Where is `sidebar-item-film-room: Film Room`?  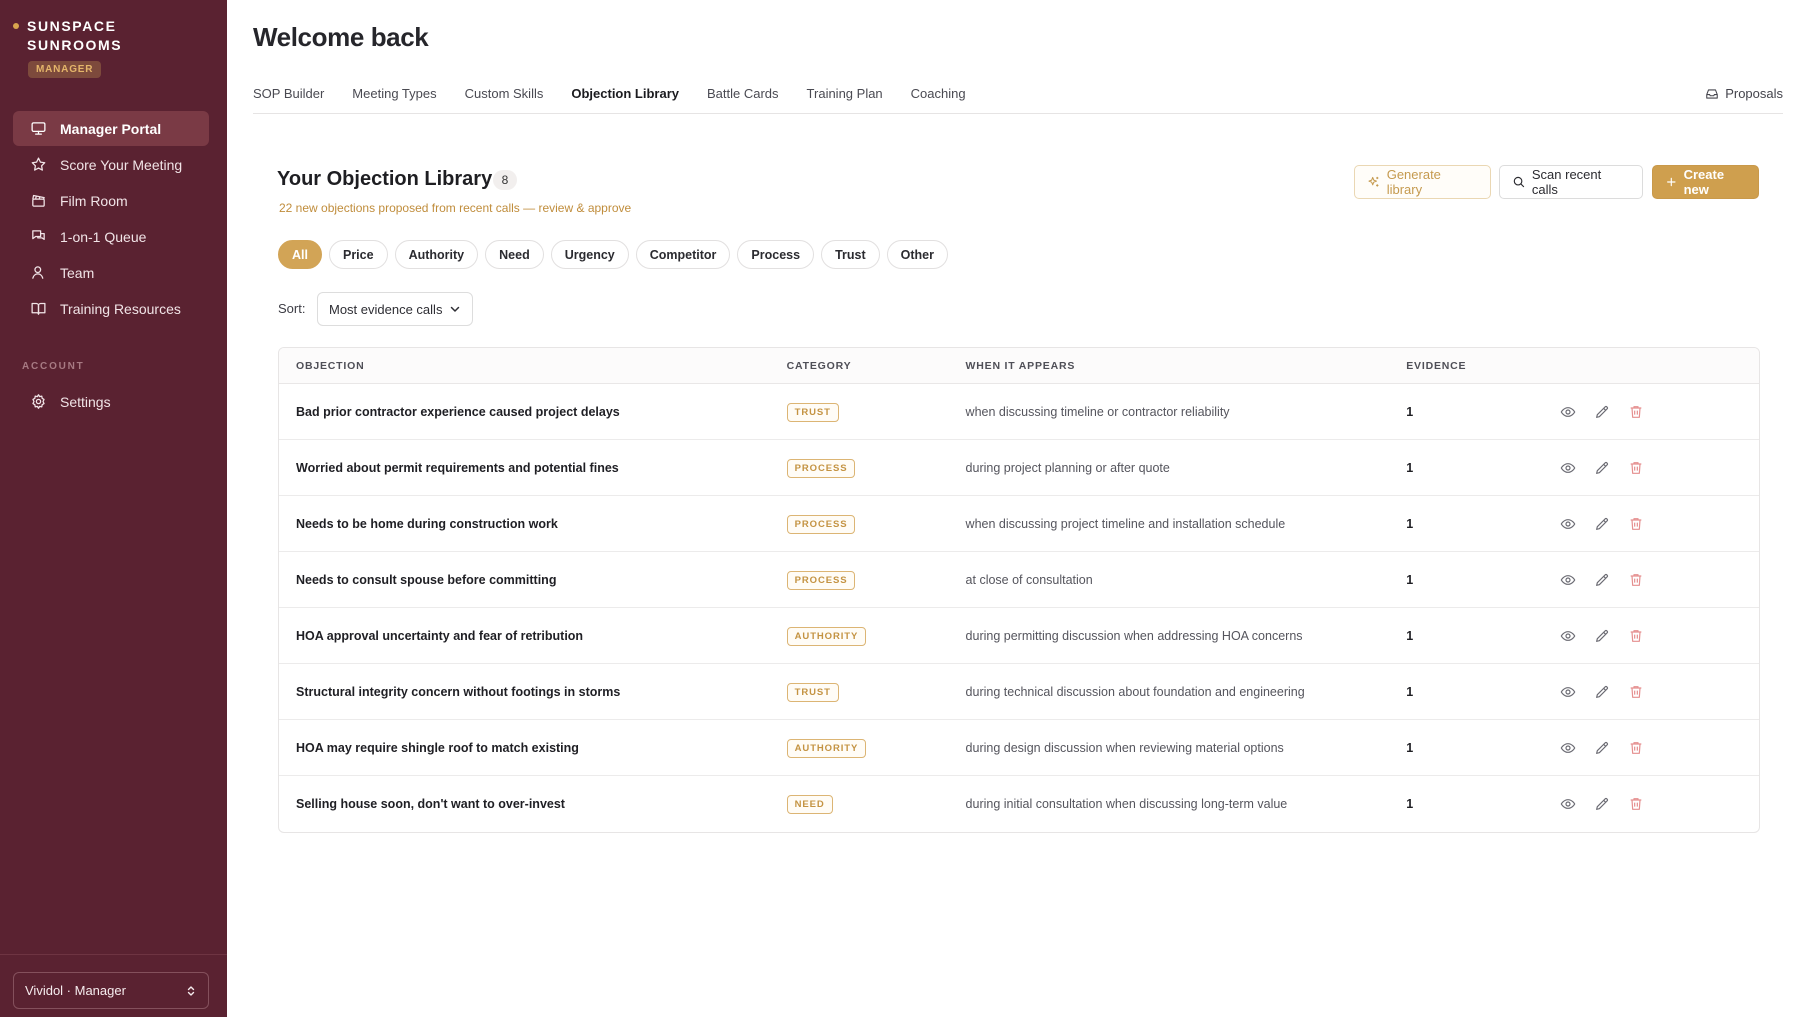
sidebar-item-film-room: Film Room is located at coordinates (111, 200).